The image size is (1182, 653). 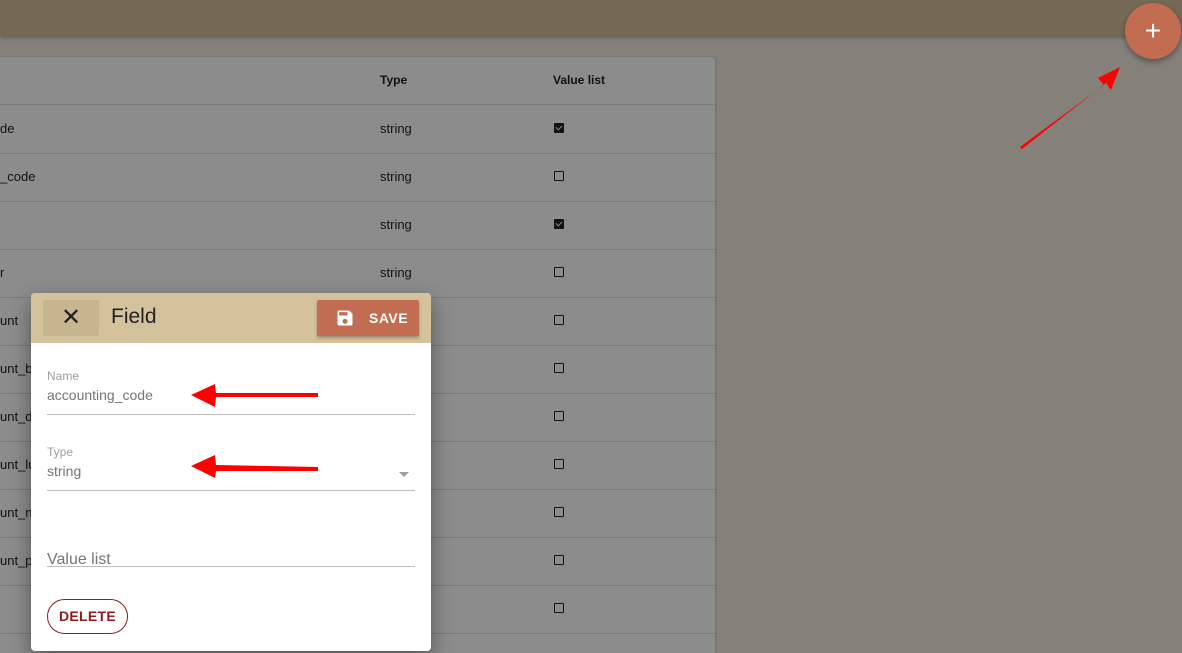 What do you see at coordinates (60, 452) in the screenshot?
I see `type-select-label: Type` at bounding box center [60, 452].